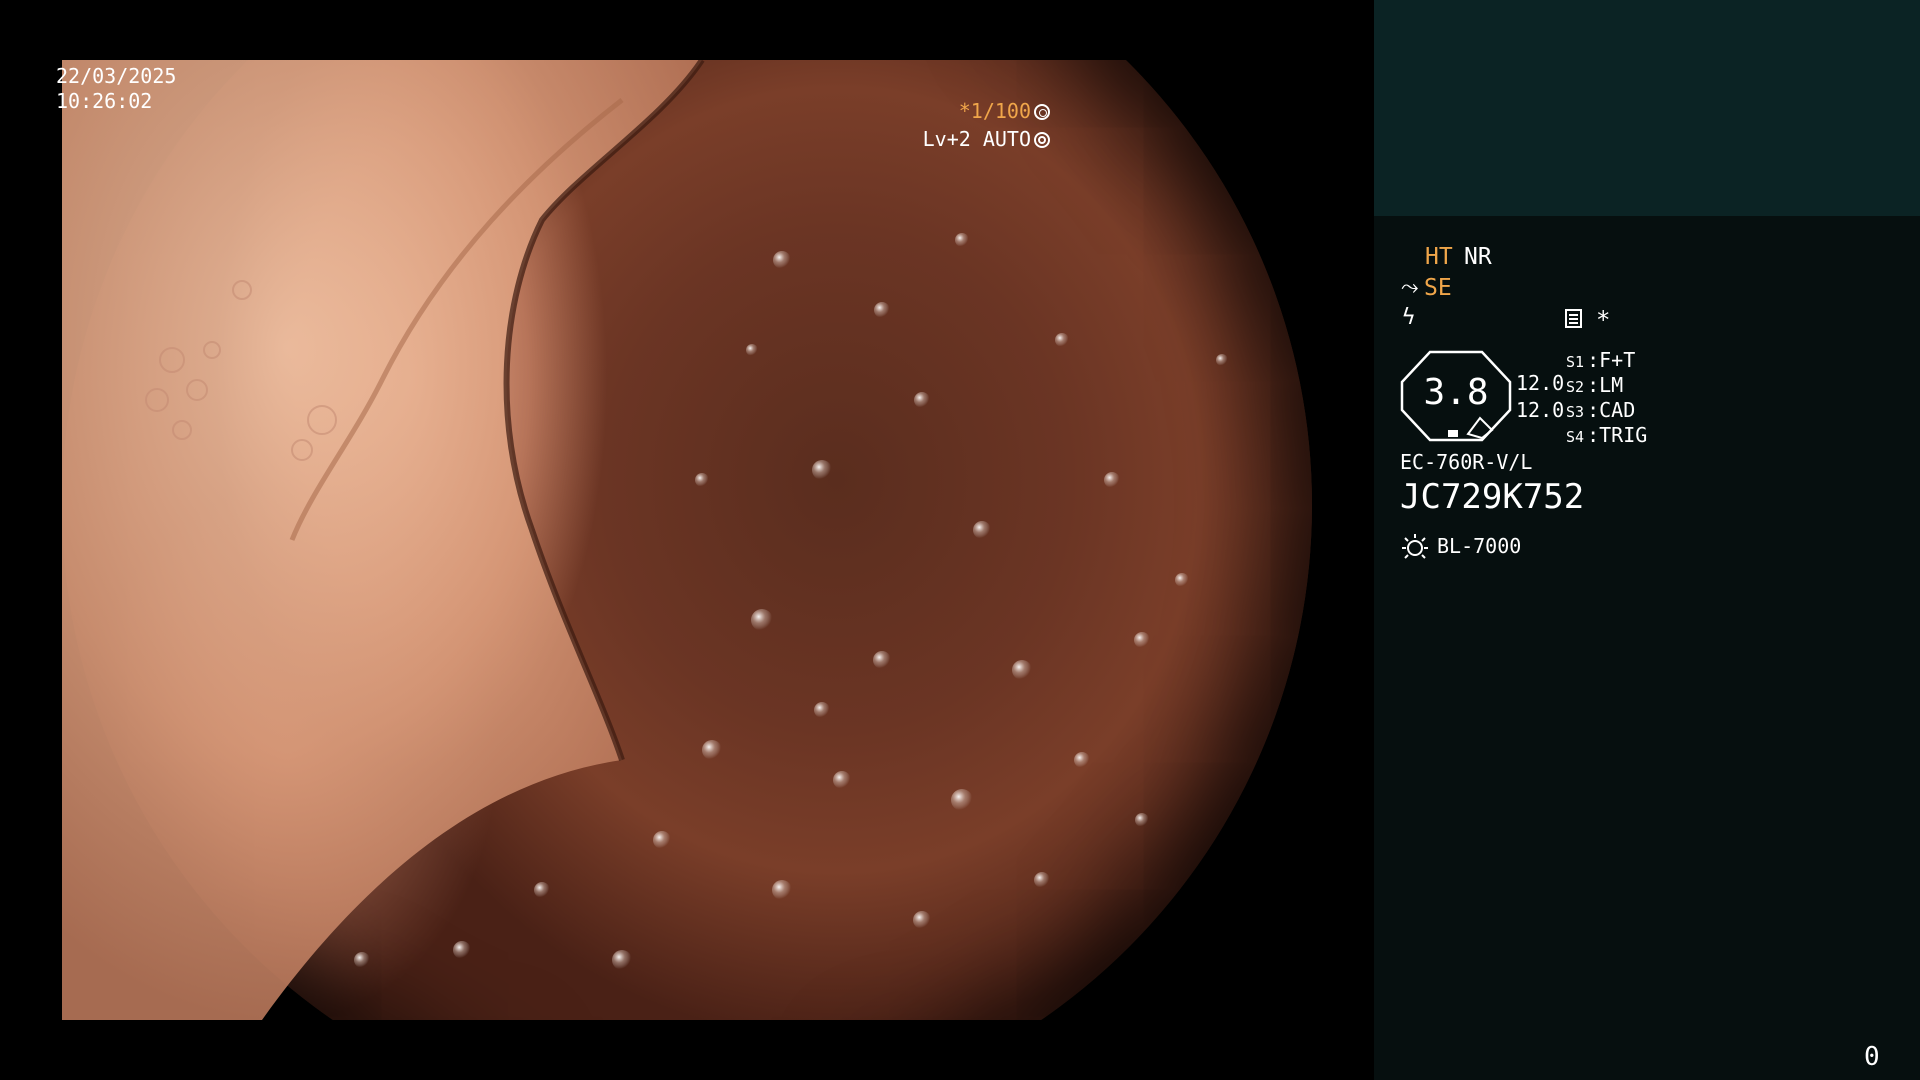 The width and height of the screenshot is (1920, 1080). I want to click on switch-assignment-2: S2:LM, so click(1595, 385).